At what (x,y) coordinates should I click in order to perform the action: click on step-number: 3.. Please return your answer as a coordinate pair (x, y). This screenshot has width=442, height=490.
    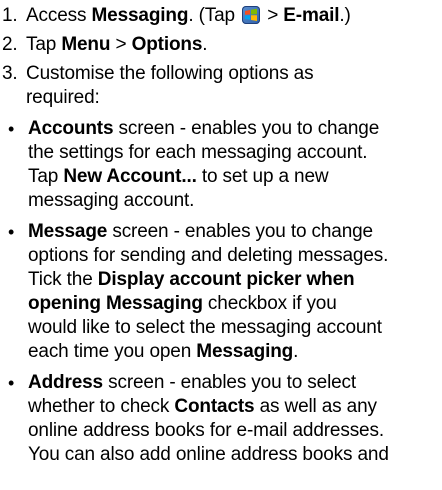
    Looking at the image, I should click on (10, 73).